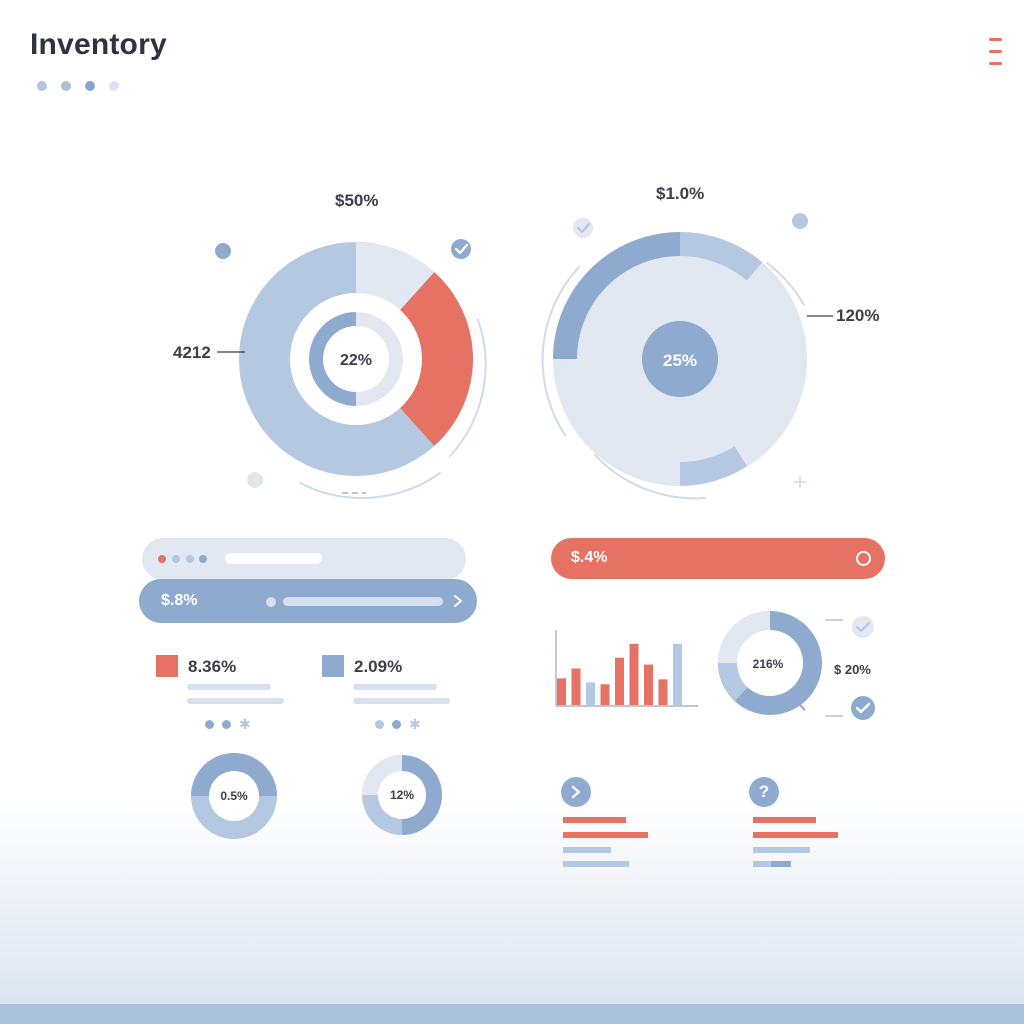 This screenshot has height=1024, width=1024. Describe the element at coordinates (363, 601) in the screenshot. I see `slider-track` at that location.